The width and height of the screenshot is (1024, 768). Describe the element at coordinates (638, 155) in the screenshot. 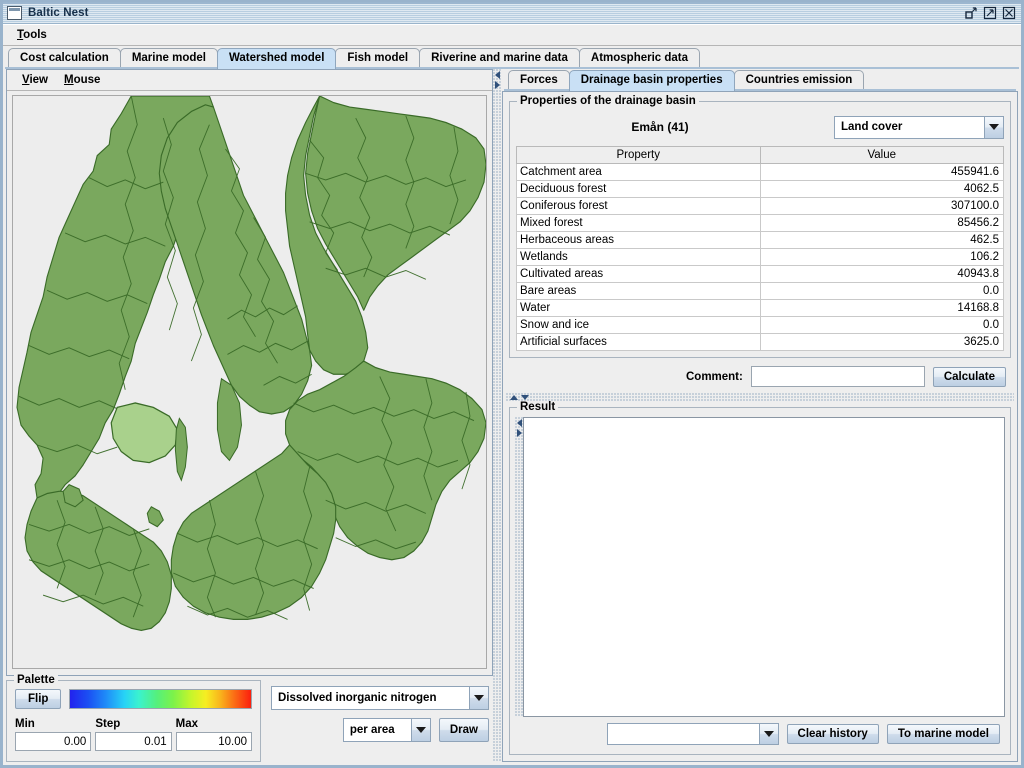

I see `column-header-property: Property` at that location.